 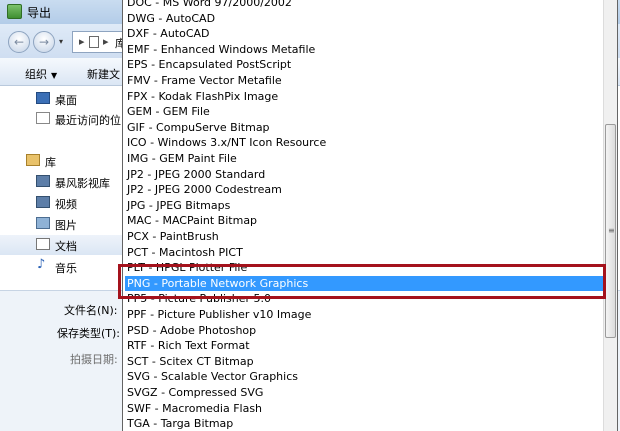 What do you see at coordinates (61, 161) in the screenshot?
I see `nav-item-libraries: 库` at bounding box center [61, 161].